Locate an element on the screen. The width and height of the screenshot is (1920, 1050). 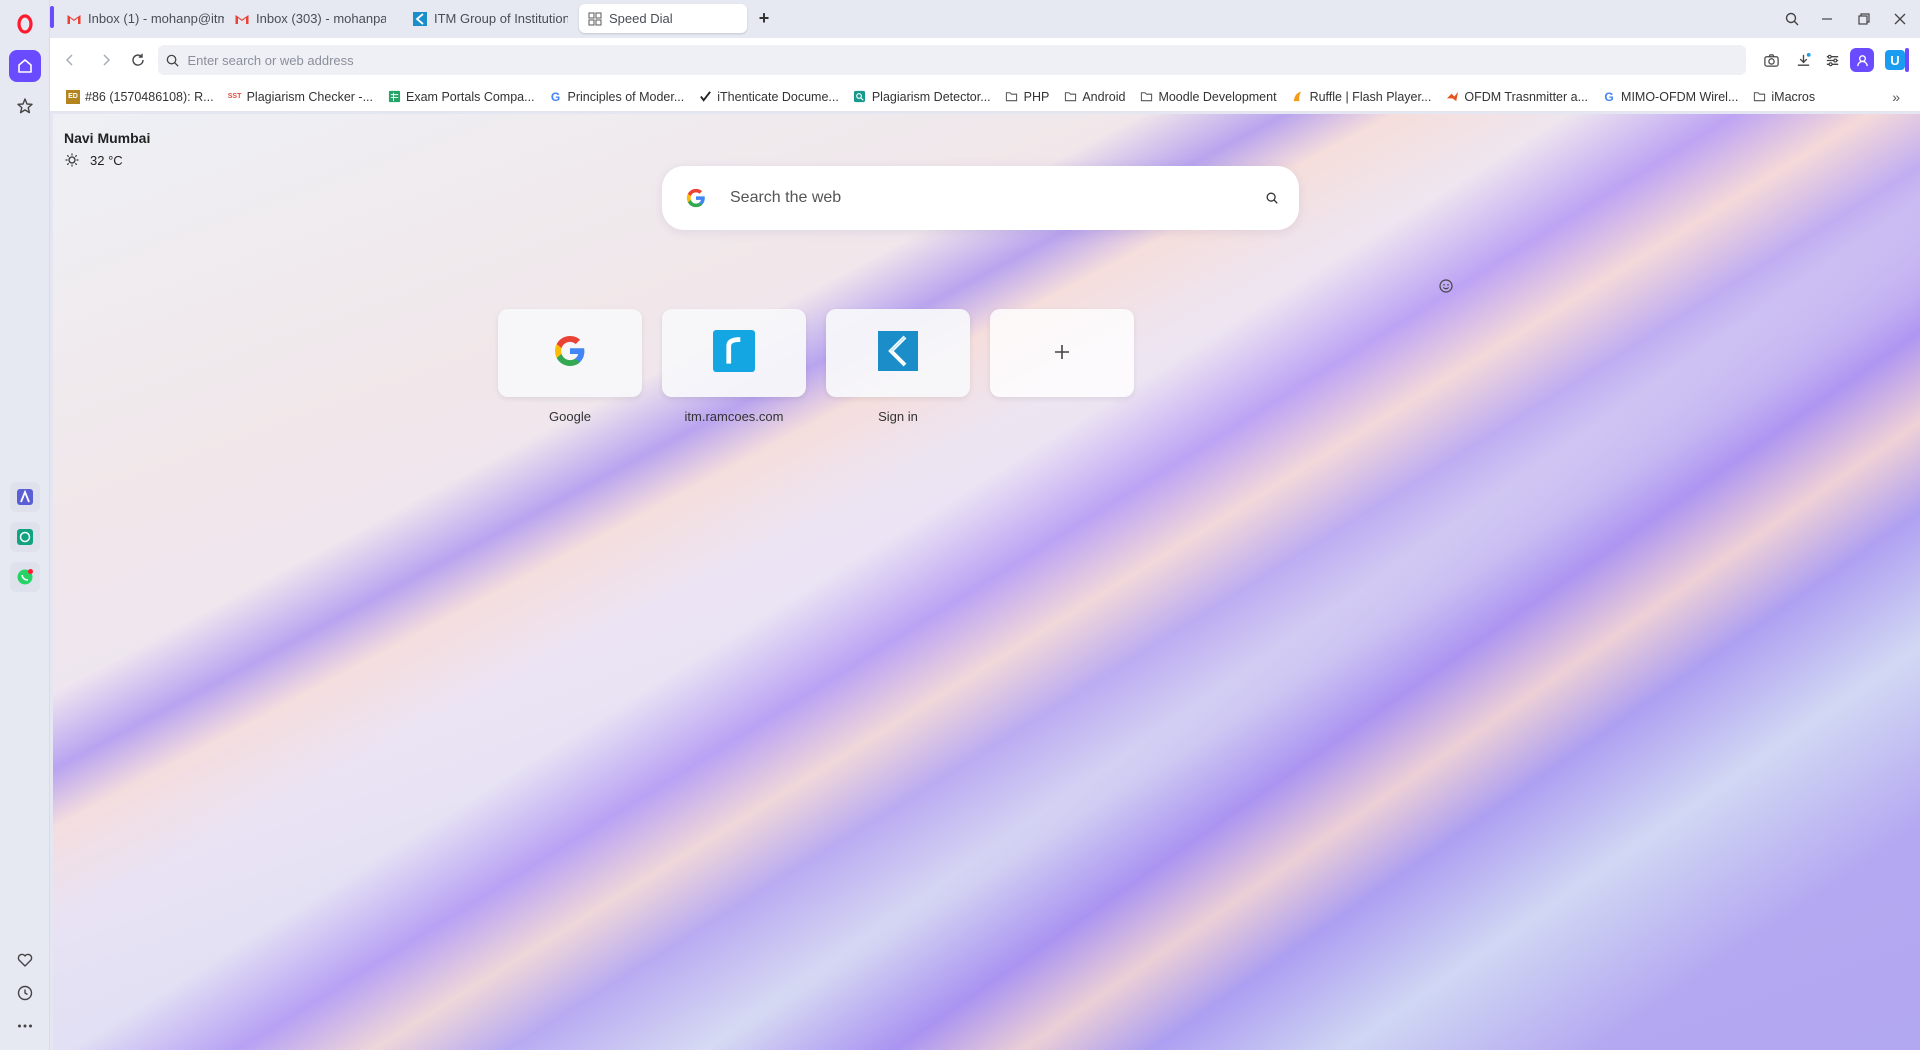
camera-icon is located at coordinates (1771, 60).